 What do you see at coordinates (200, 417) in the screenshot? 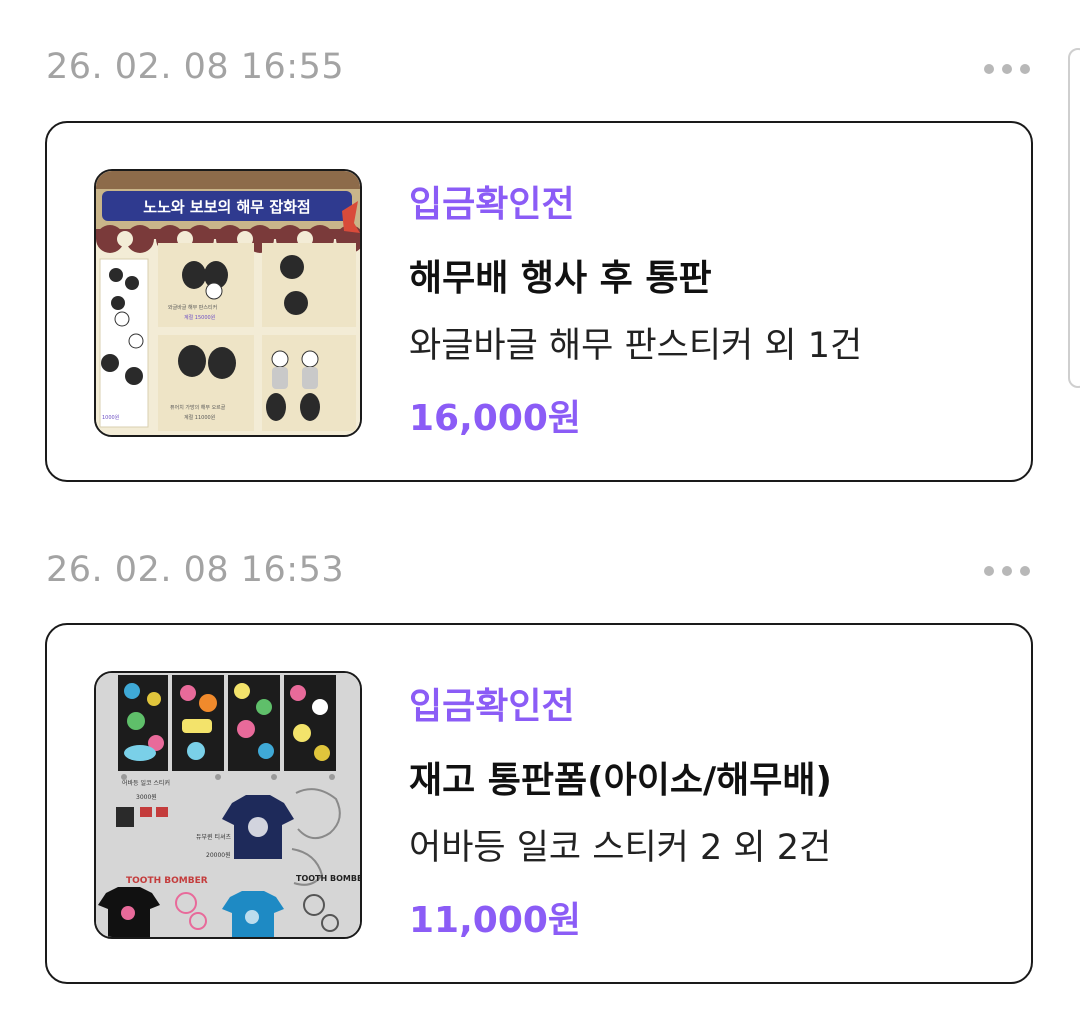
I see `thumbnail-label: 계절 11000원` at bounding box center [200, 417].